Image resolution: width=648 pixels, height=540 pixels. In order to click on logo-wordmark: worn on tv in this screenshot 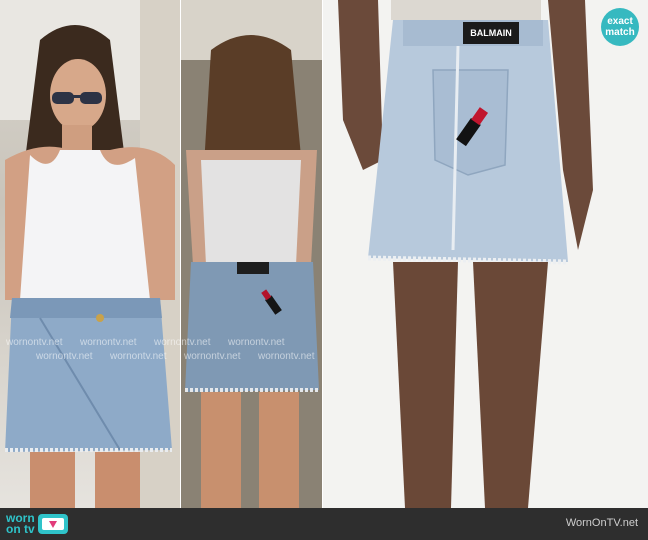, I will do `click(20, 524)`.